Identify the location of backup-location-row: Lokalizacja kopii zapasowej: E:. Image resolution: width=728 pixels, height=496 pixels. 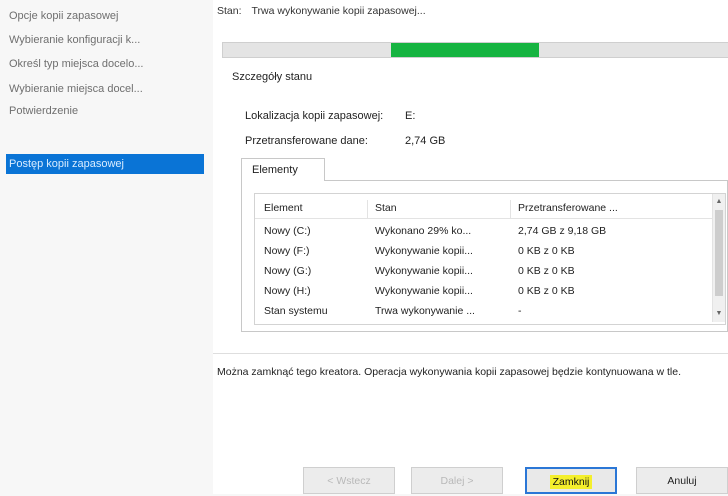
(330, 116).